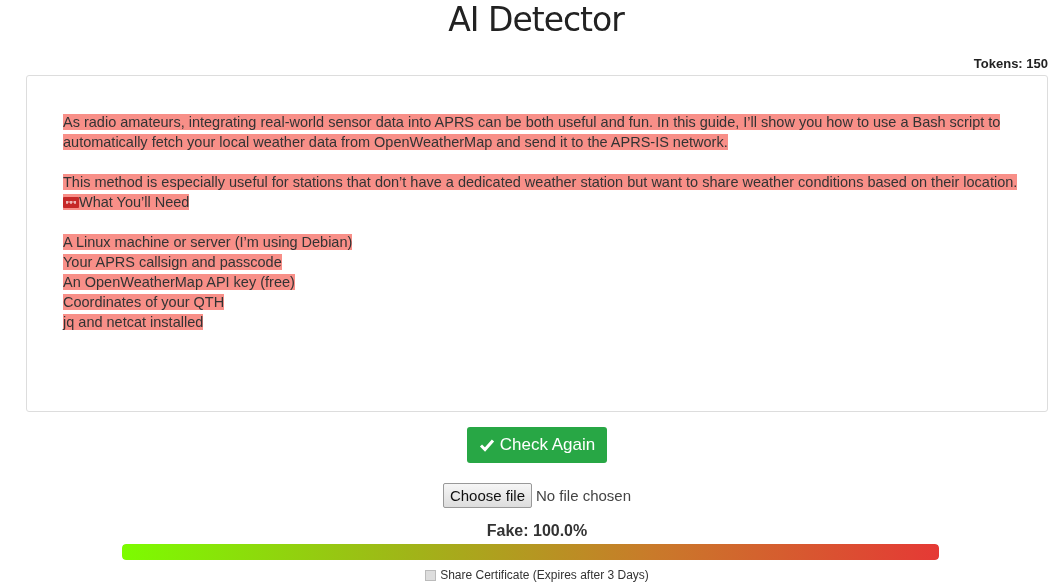 The width and height of the screenshot is (1060, 586). I want to click on share-label: Share Certificate (Expires after 3 Days), so click(544, 575).